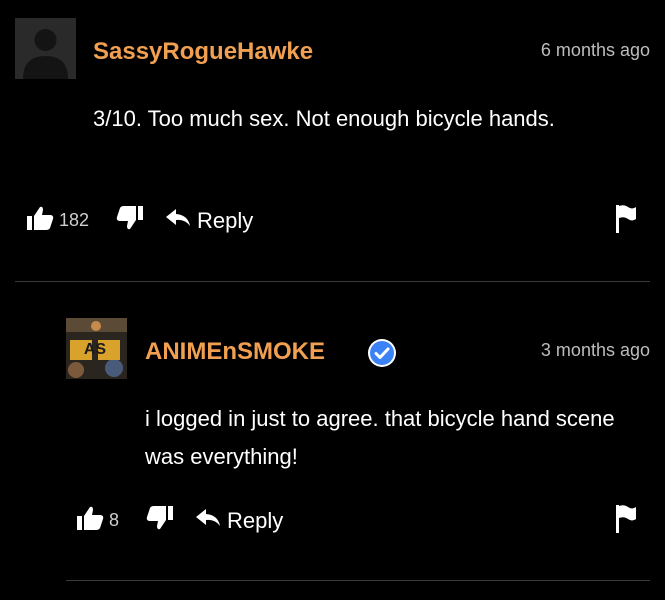  What do you see at coordinates (358, 580) in the screenshot?
I see `comment-divider` at bounding box center [358, 580].